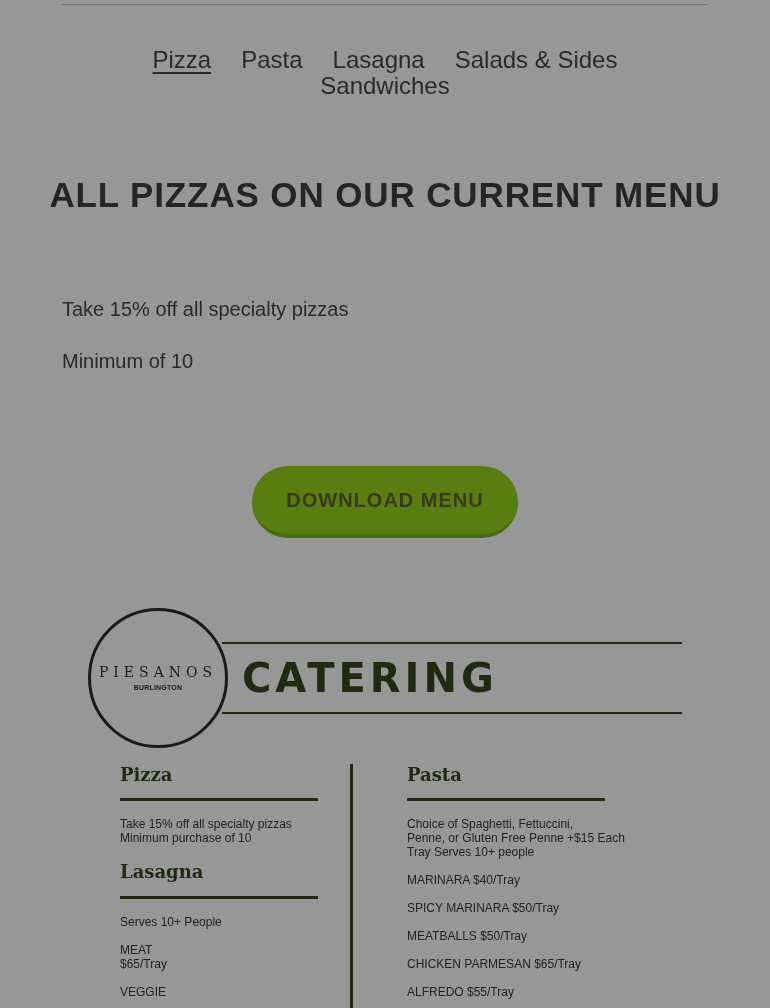 The image size is (770, 1008). What do you see at coordinates (495, 964) in the screenshot?
I see `menu-text: CHICKEN PARMESAN $65/Tray` at bounding box center [495, 964].